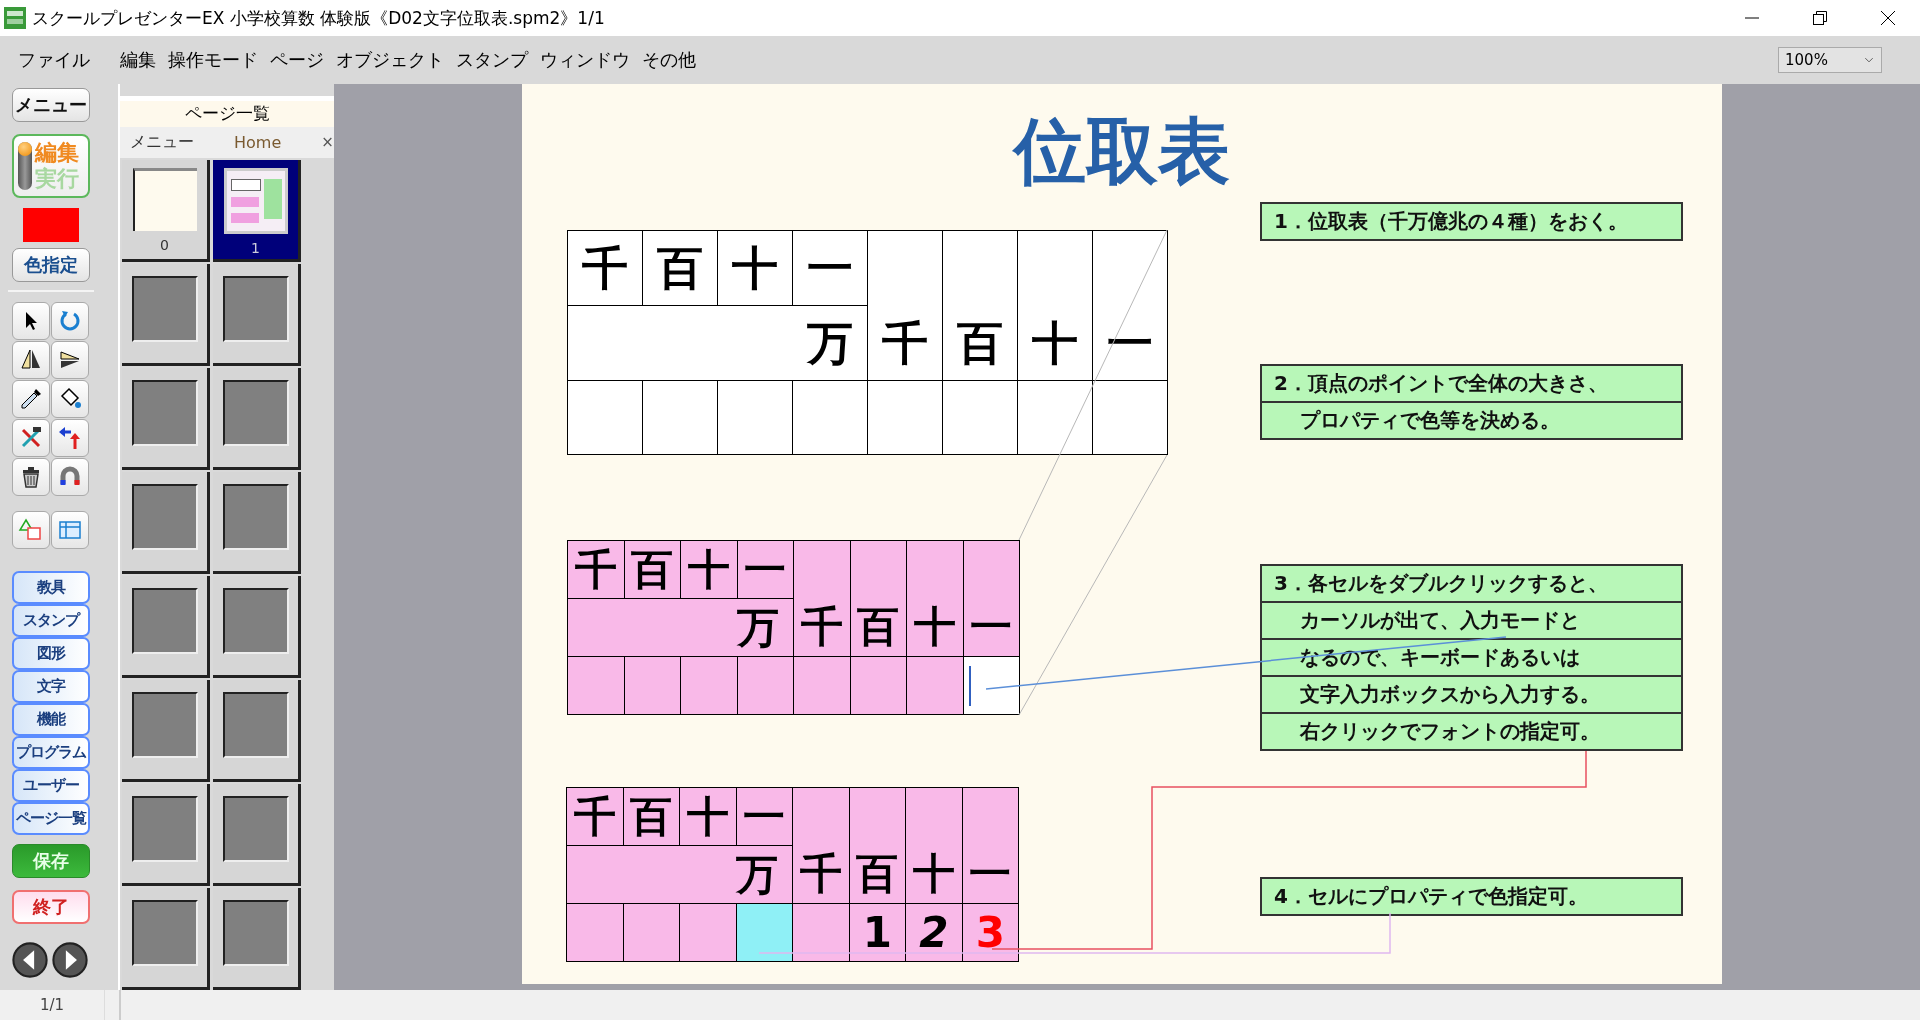 The height and width of the screenshot is (1020, 1920). Describe the element at coordinates (138, 60) in the screenshot. I see `menu-item: 編集` at that location.